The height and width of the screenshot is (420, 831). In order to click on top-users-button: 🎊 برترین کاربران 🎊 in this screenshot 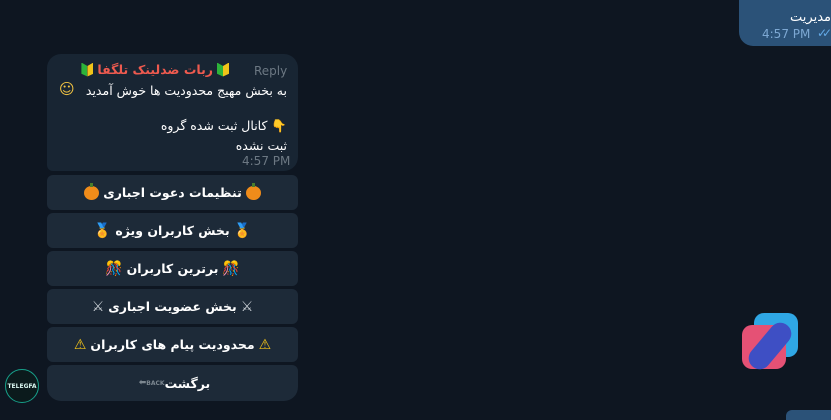, I will do `click(172, 268)`.